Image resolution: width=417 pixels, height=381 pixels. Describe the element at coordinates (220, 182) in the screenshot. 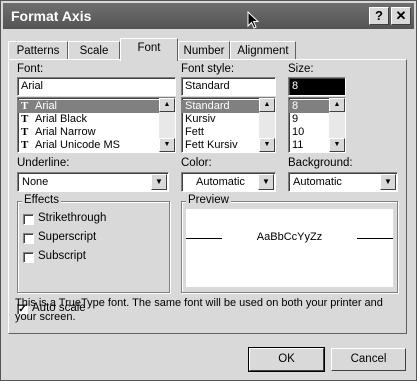

I see `color-value: Automatic` at that location.